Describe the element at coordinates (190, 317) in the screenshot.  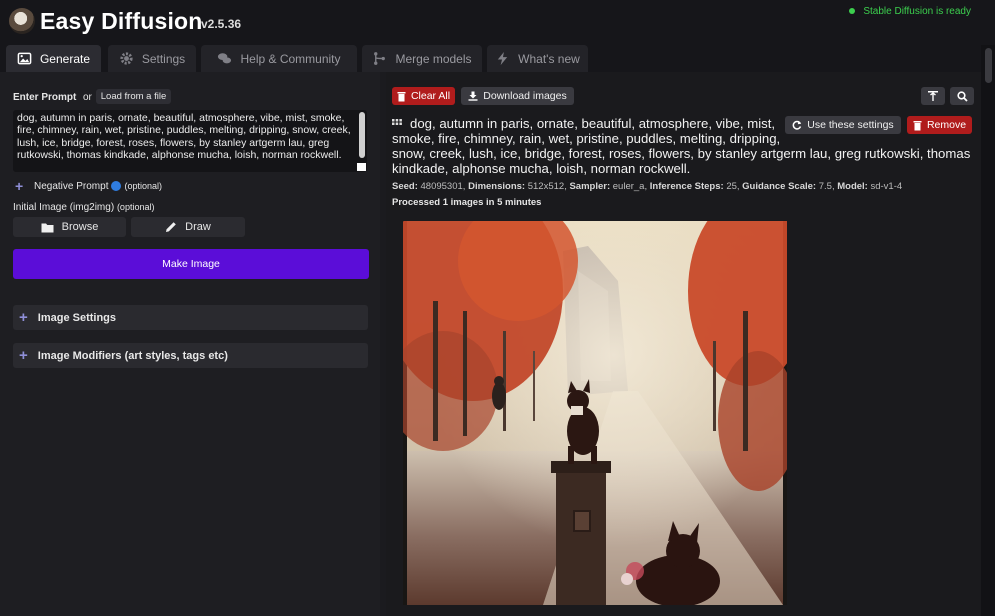
I see `image-settings-panel: + Image Settings` at that location.